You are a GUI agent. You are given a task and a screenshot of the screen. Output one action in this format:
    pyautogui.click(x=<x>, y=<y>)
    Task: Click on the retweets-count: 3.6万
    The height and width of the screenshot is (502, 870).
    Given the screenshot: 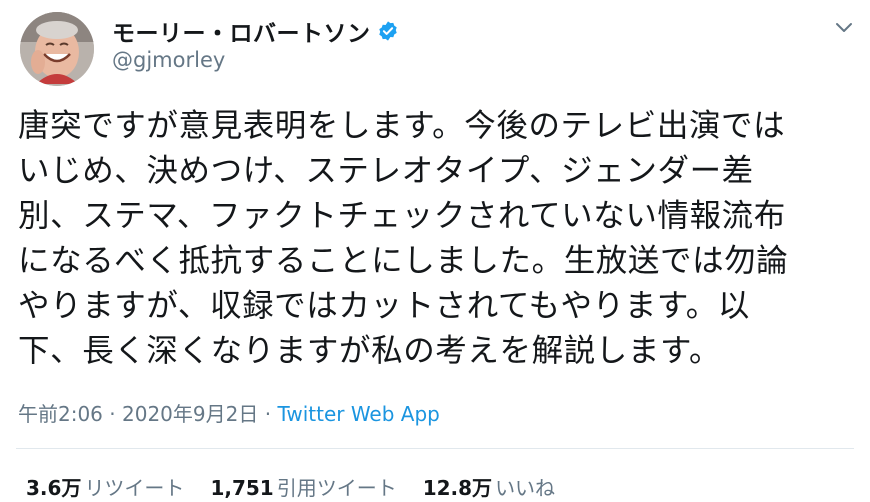 What is the action you would take?
    pyautogui.click(x=54, y=488)
    